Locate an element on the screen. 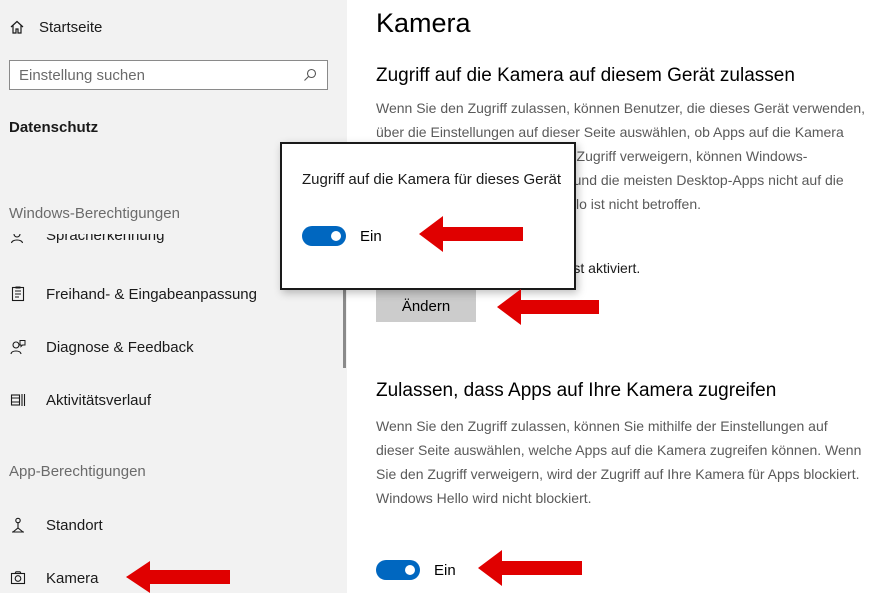  sidebar-item-label: Diagnose & Feedback is located at coordinates (120, 347).